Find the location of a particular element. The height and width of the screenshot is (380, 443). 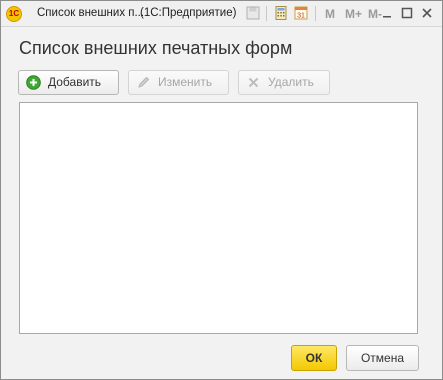

edit-icon is located at coordinates (144, 82).